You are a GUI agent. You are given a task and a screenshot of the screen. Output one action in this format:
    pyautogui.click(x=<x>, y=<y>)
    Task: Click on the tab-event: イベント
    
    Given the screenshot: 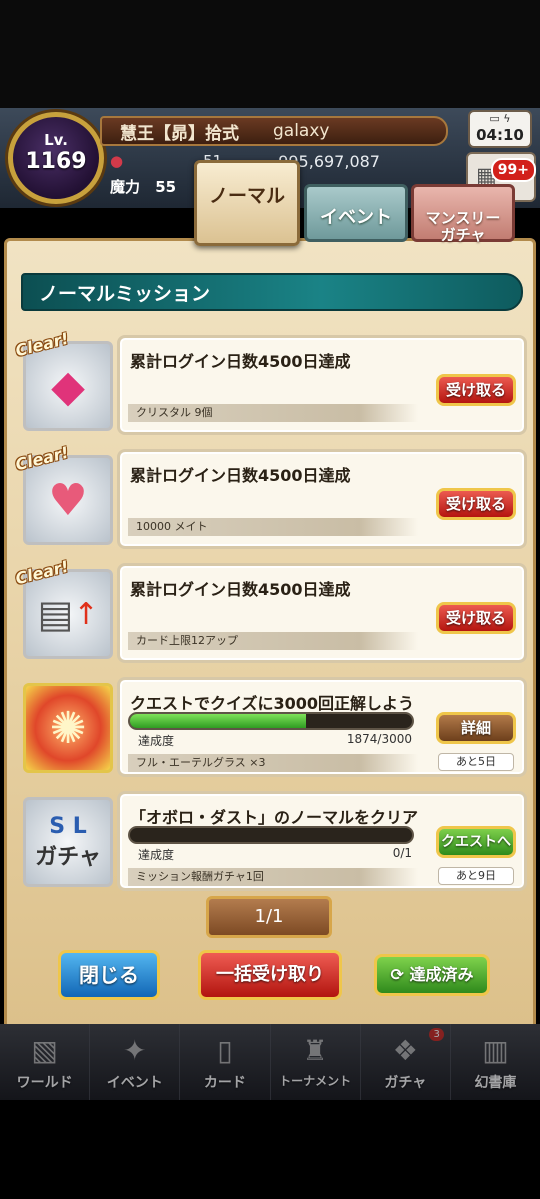 What is the action you would take?
    pyautogui.click(x=356, y=213)
    